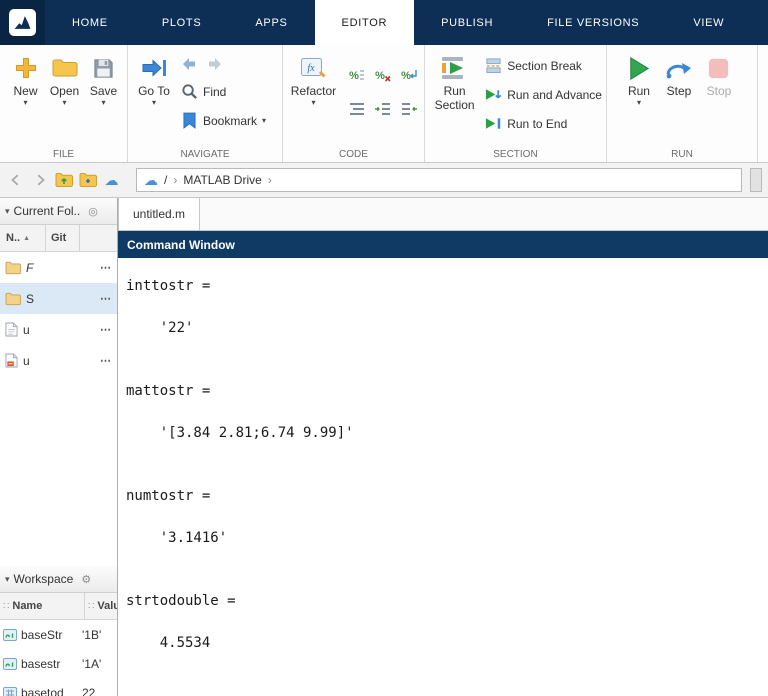 Image resolution: width=768 pixels, height=696 pixels. I want to click on pathbar-more-button, so click(756, 180).